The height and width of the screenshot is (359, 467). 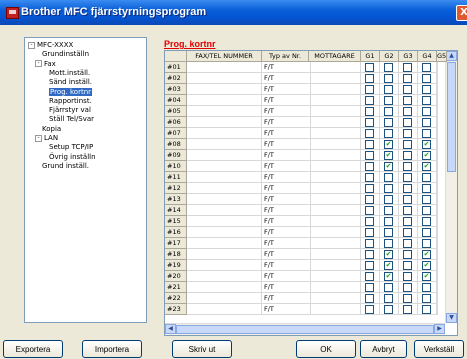 I want to click on column-header: G3, so click(x=408, y=56).